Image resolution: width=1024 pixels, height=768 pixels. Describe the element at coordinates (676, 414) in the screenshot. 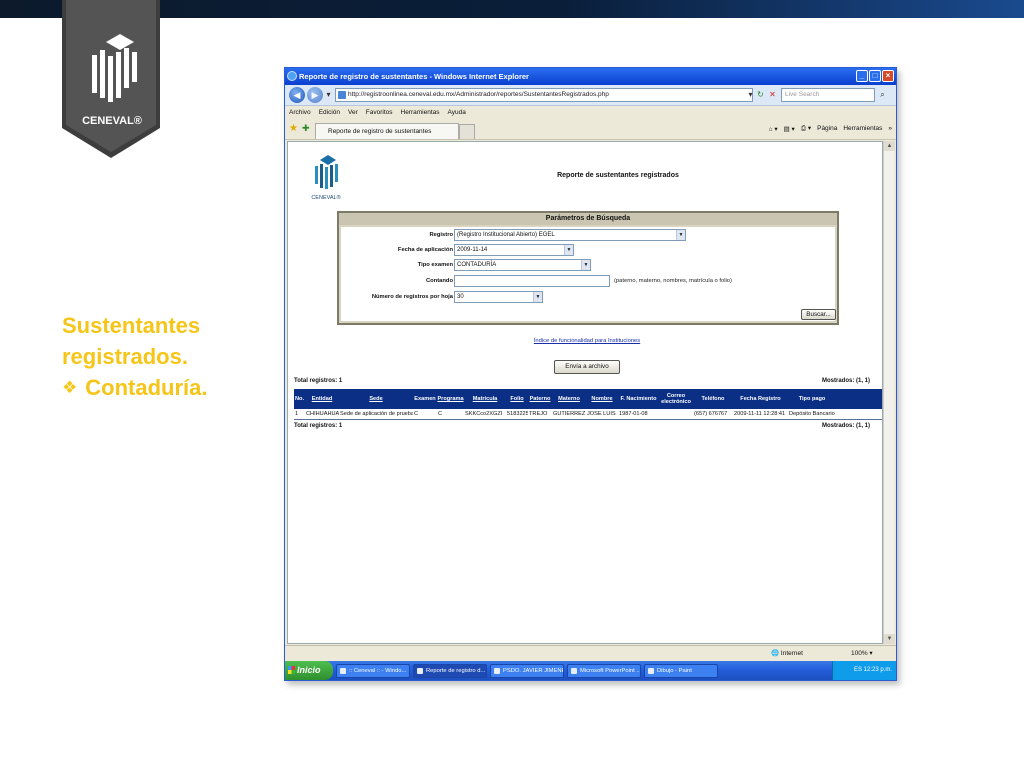

I see `table-cell` at that location.